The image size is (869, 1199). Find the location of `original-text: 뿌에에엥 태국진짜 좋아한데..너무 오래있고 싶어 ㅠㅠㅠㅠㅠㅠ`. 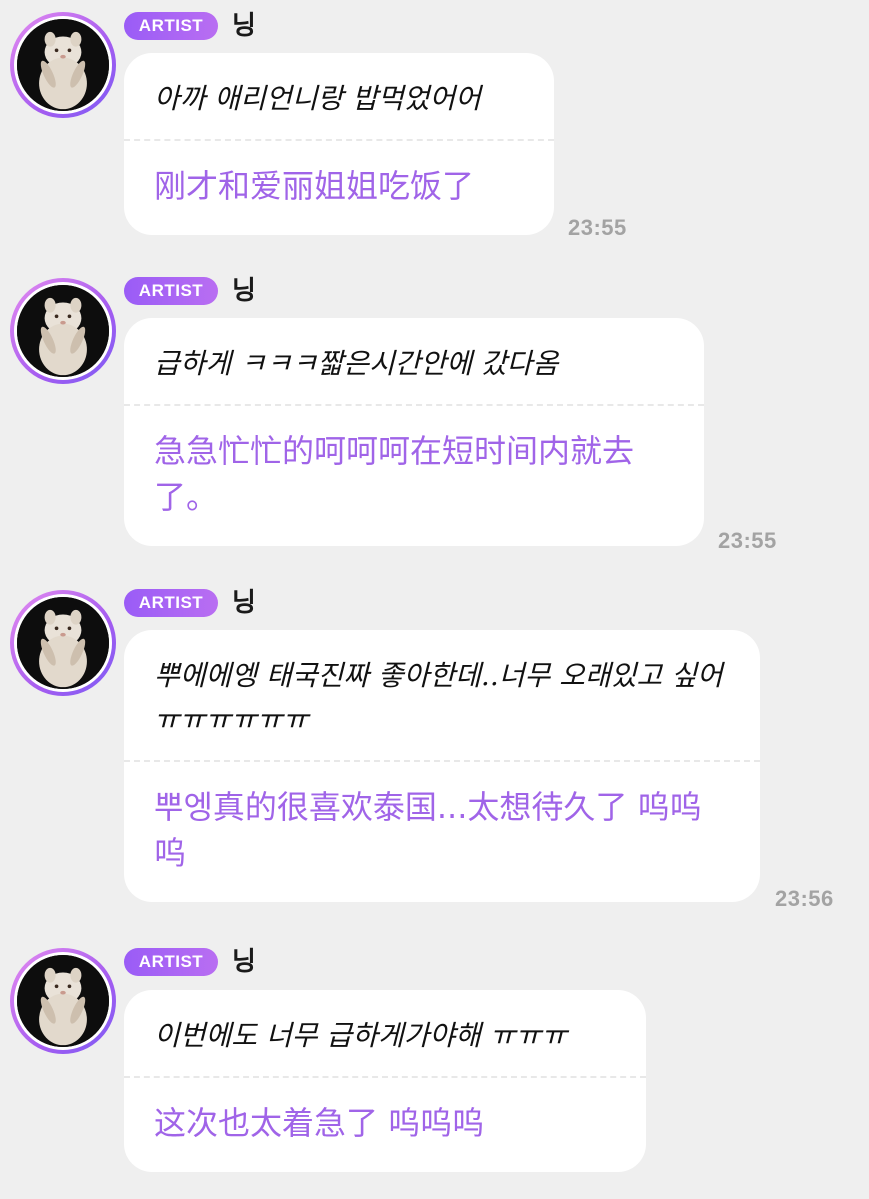

original-text: 뿌에에엥 태국진짜 좋아한데..너무 오래있고 싶어 ㅠㅠㅠㅠㅠㅠ is located at coordinates (443, 697).